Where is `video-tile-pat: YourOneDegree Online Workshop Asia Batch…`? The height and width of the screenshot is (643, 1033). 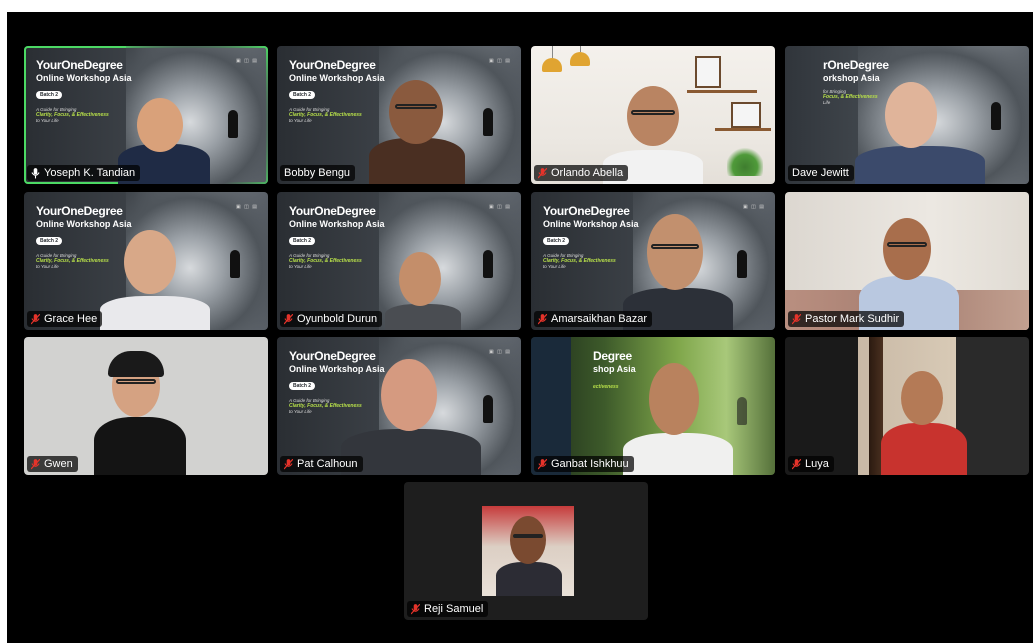 video-tile-pat: YourOneDegree Online Workshop Asia Batch… is located at coordinates (399, 406).